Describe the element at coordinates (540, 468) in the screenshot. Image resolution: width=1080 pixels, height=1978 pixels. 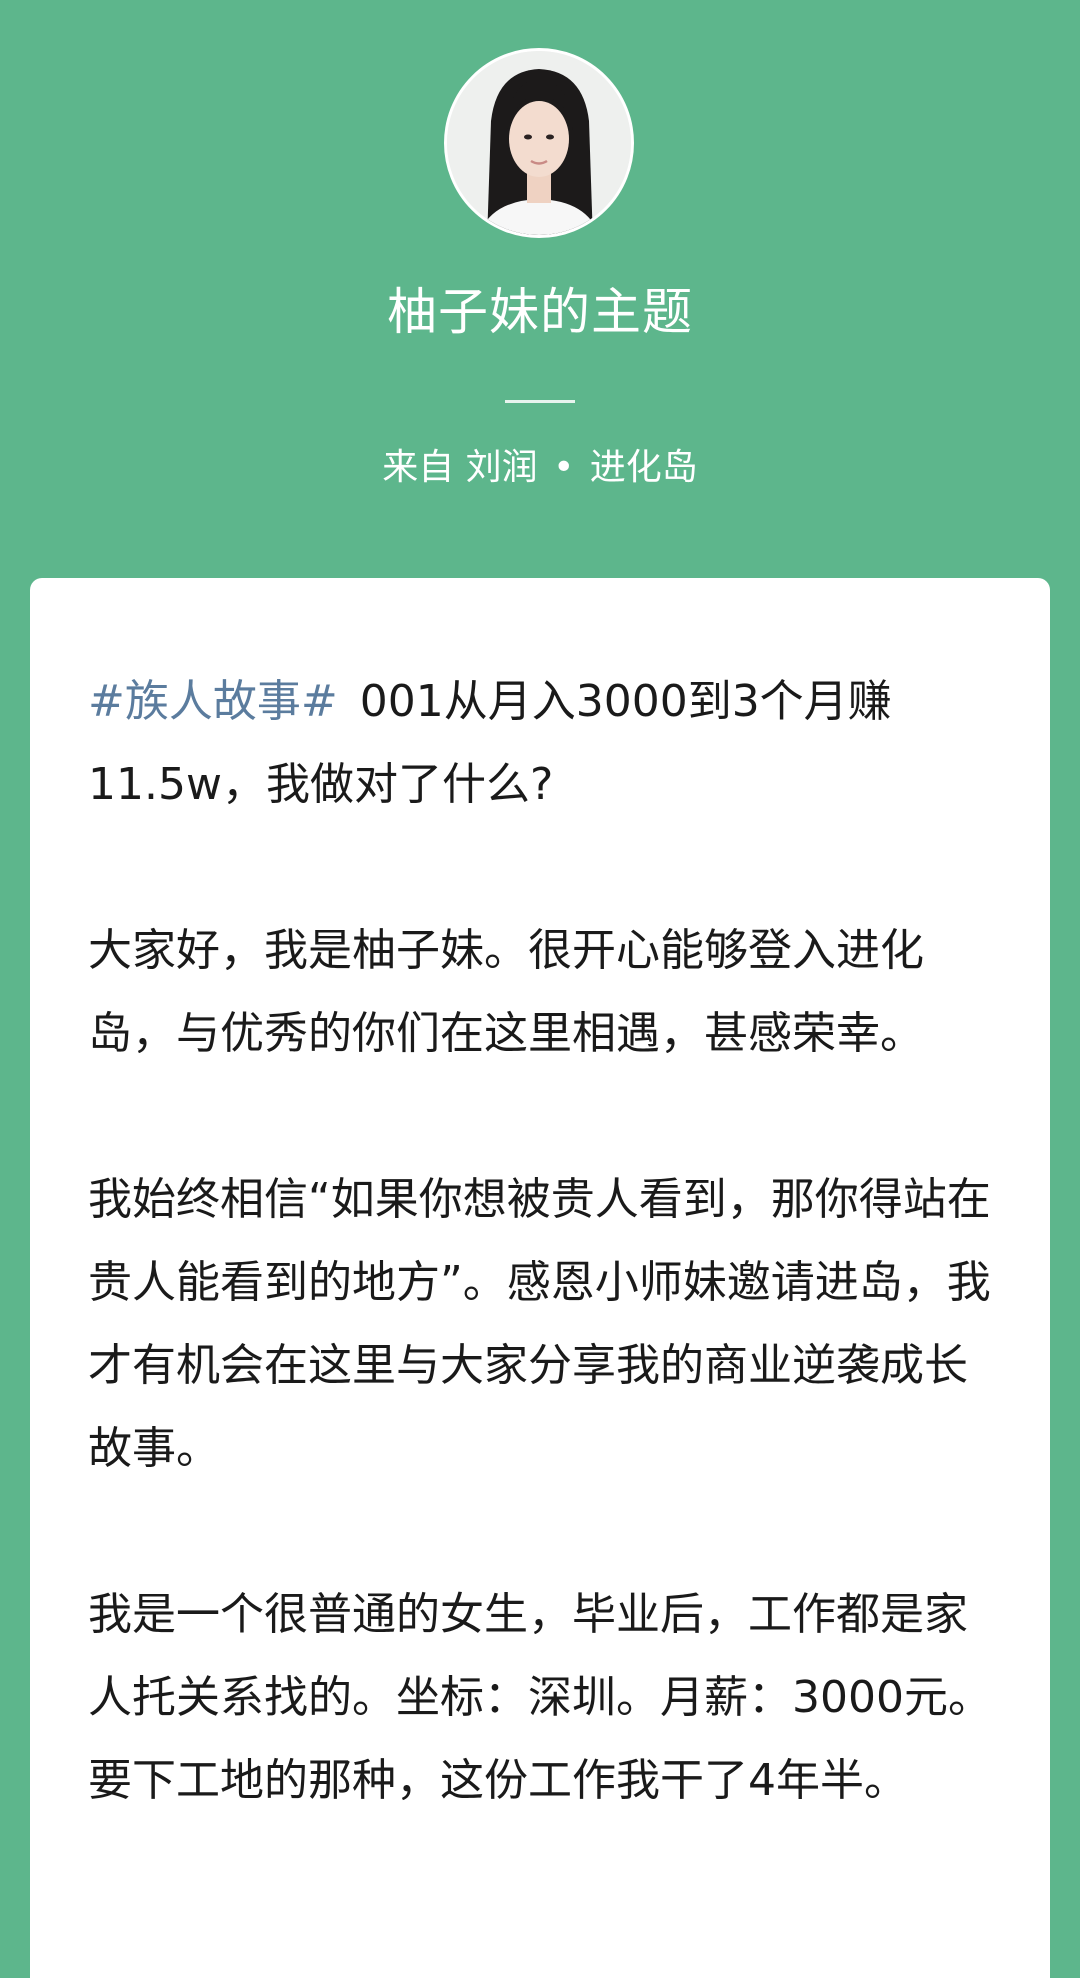
I see `source-line: 来自 刘润 • 进化岛` at that location.